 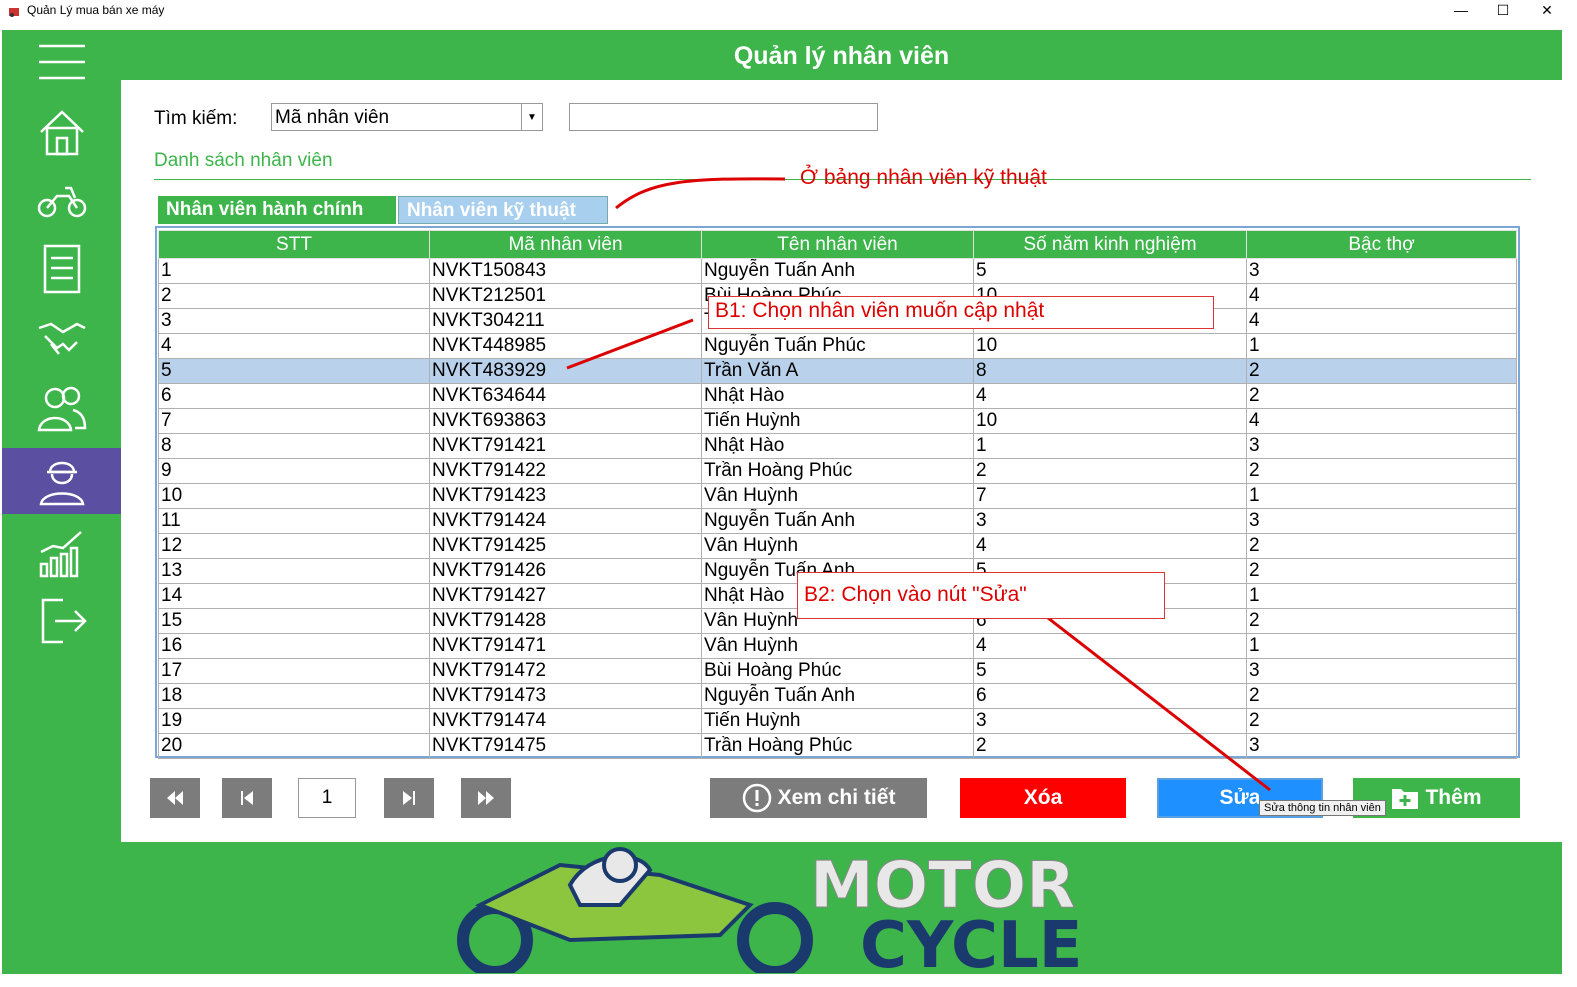 What do you see at coordinates (700, 193) in the screenshot?
I see `arrow-tab-note` at bounding box center [700, 193].